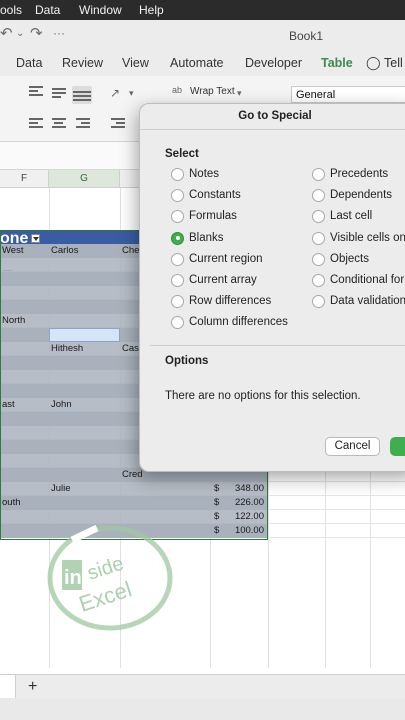  What do you see at coordinates (223, 280) in the screenshot?
I see `option-label: Current array` at bounding box center [223, 280].